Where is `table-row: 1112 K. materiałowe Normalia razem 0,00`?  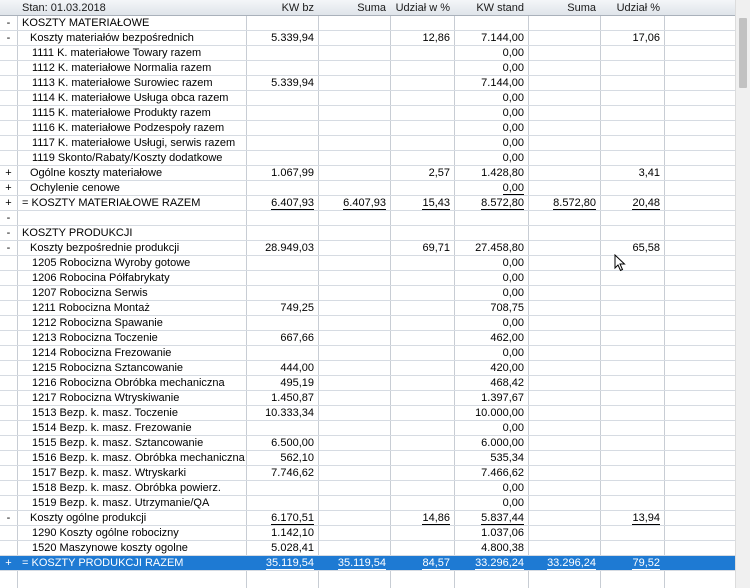
table-row: 1112 K. materiałowe Normalia razem 0,00 is located at coordinates (375, 68).